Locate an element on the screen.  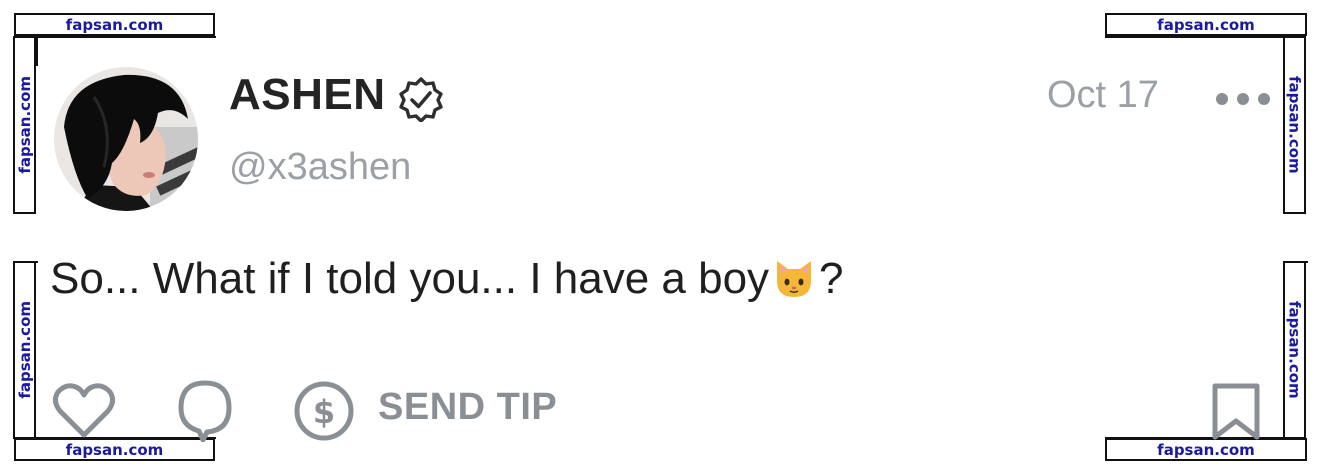
post-text-main: So... What if I told you... I have a boy is located at coordinates (410, 278).